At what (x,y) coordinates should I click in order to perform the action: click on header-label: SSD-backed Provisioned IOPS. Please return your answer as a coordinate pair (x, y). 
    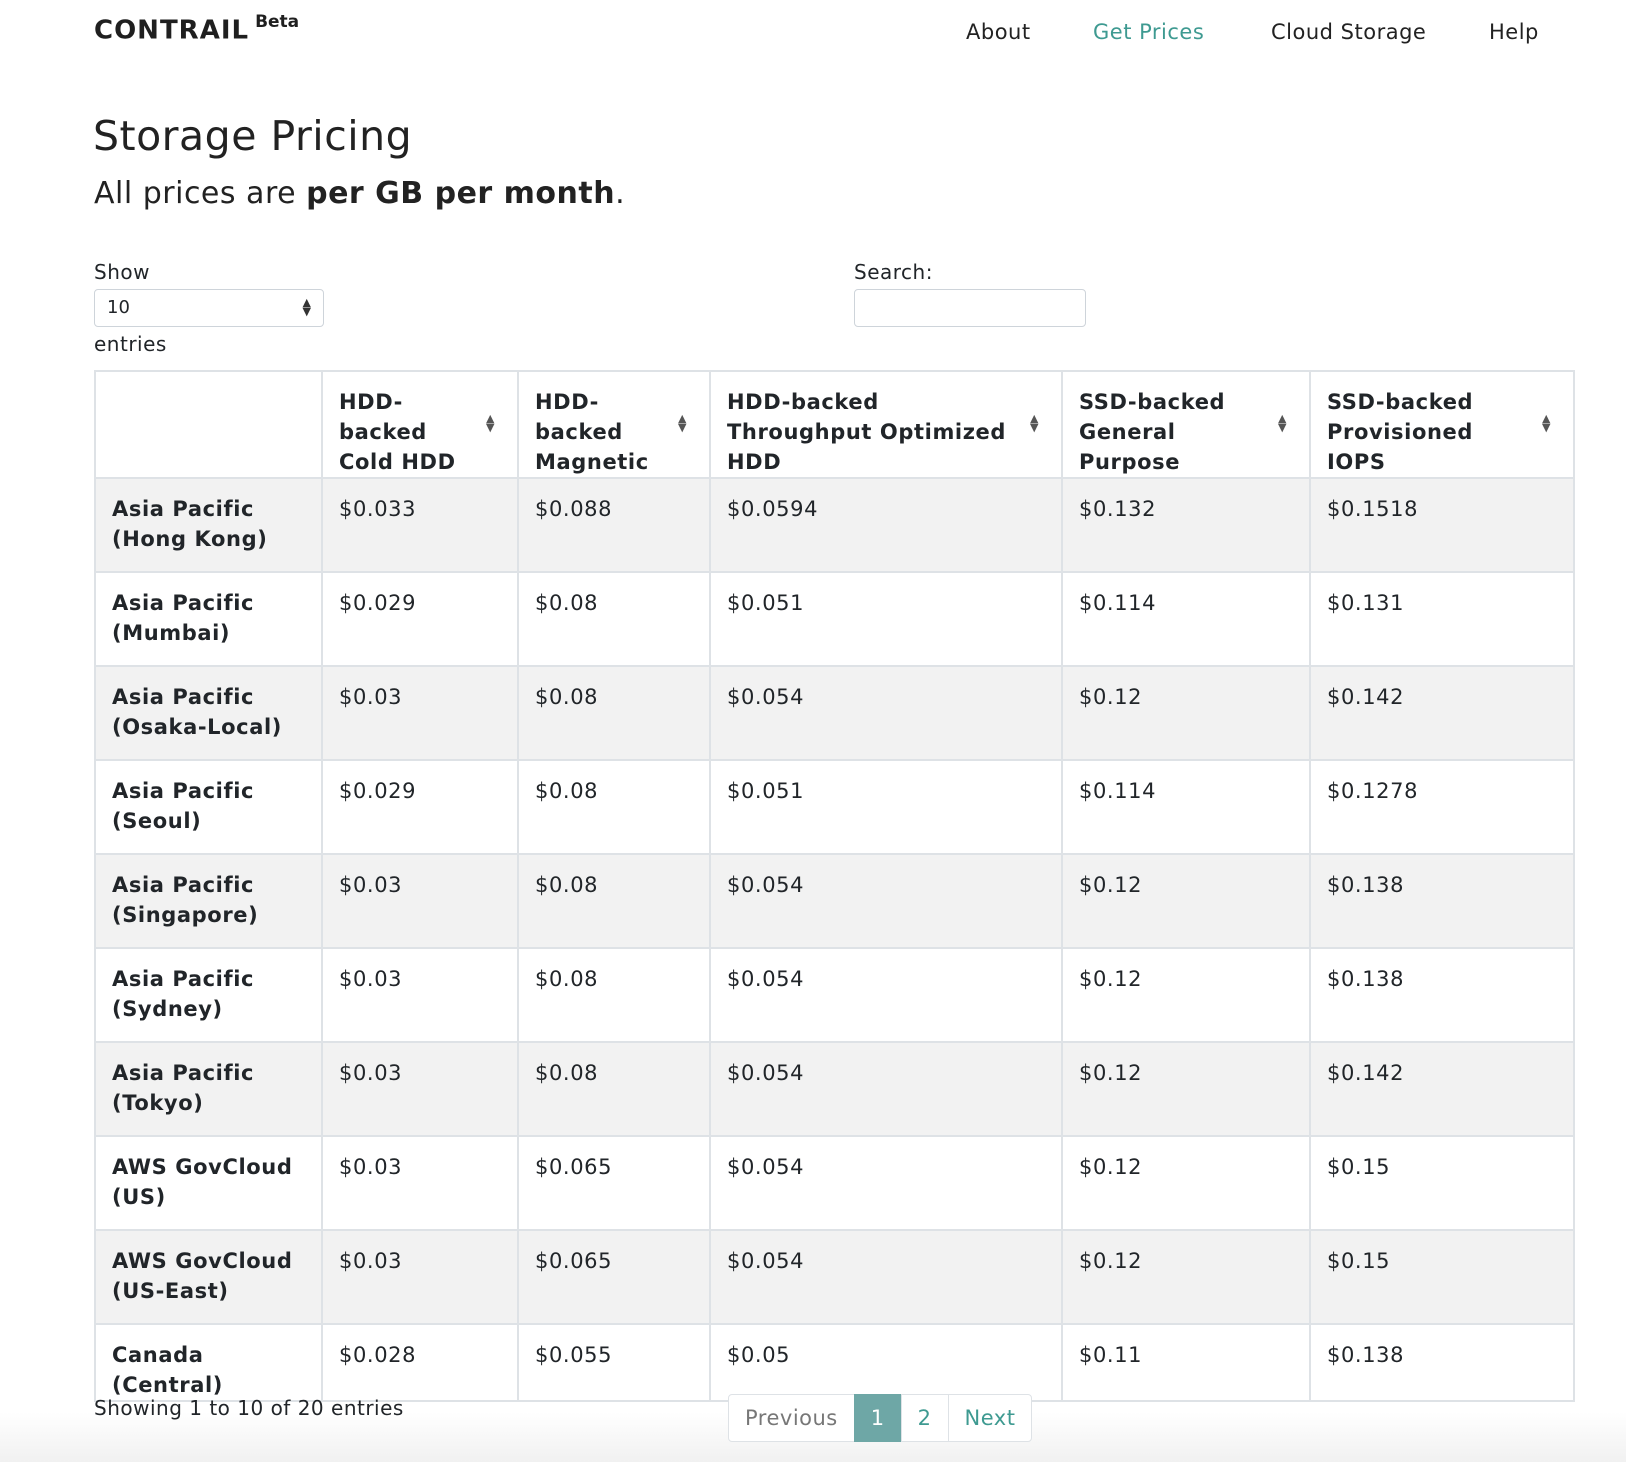
    Looking at the image, I should click on (1400, 432).